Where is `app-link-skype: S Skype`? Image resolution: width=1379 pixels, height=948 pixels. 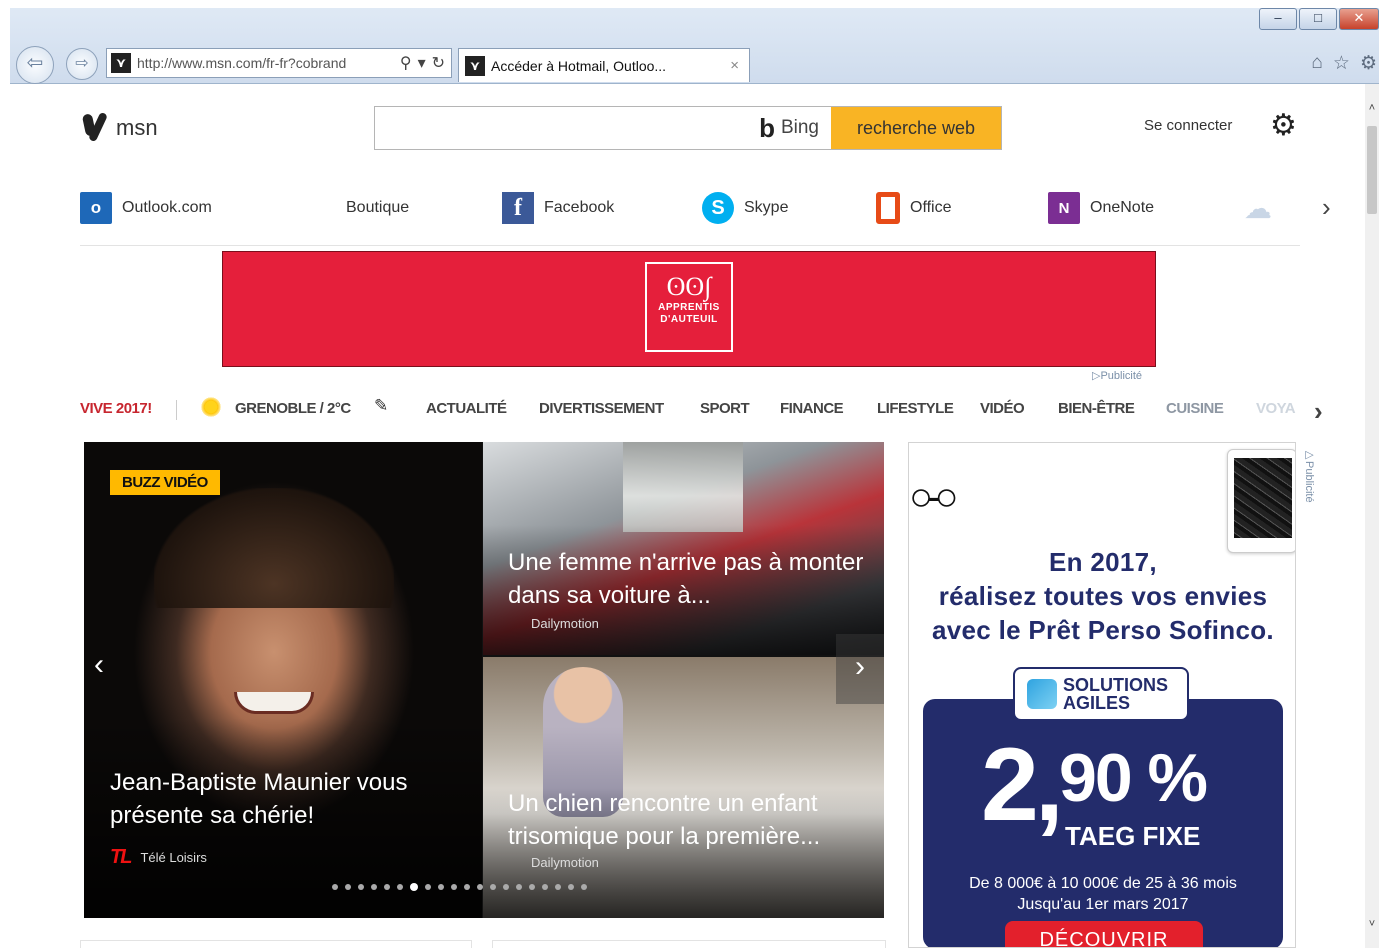 app-link-skype: S Skype is located at coordinates (745, 208).